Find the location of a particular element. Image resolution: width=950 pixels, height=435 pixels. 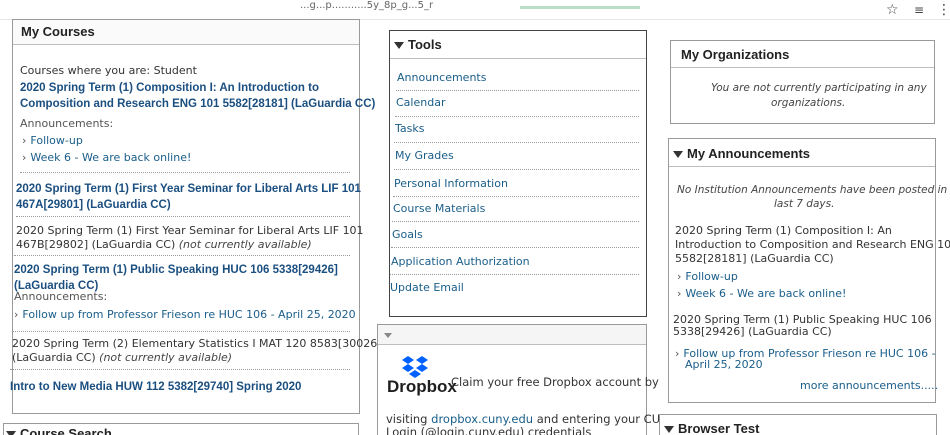

menu-icon: ⋮ is located at coordinates (943, 10).